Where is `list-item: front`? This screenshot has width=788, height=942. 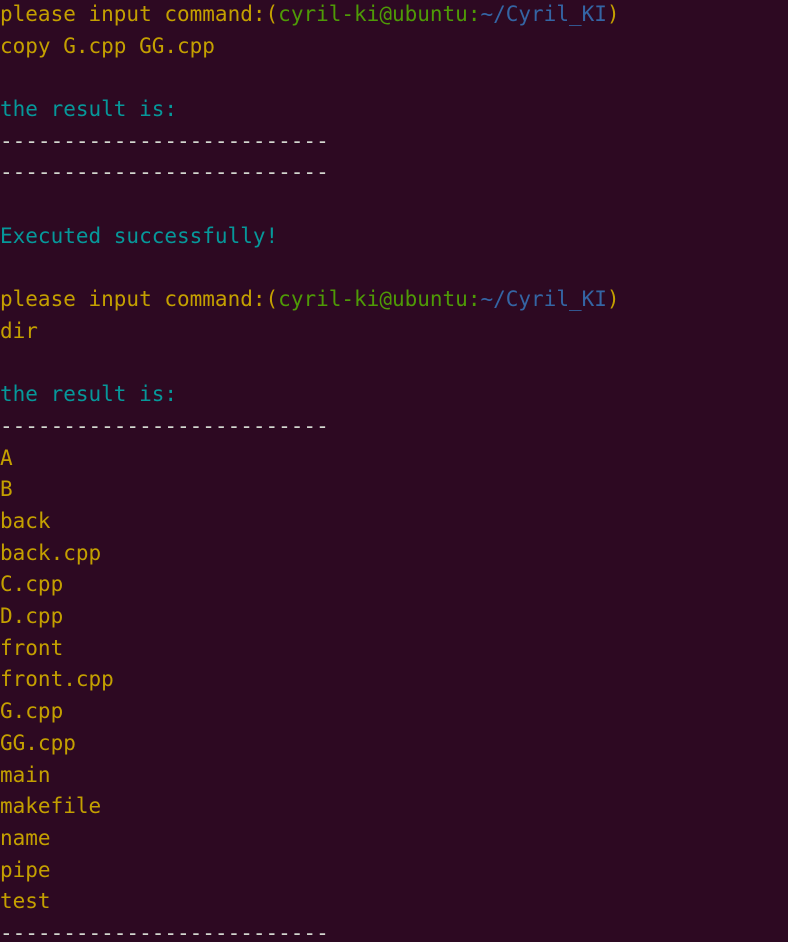
list-item: front is located at coordinates (394, 649).